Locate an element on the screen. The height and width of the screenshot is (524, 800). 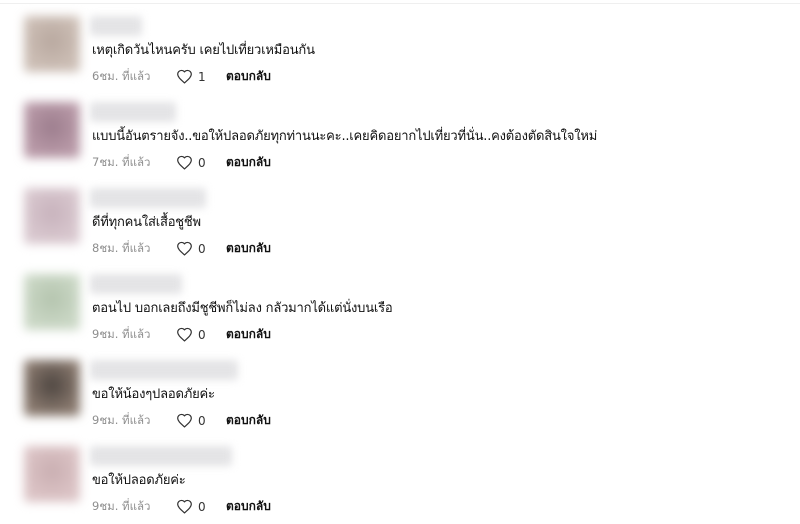
comment-meta: 8ชม. ที่แล้ว 0 ตอบกลับ is located at coordinates (181, 248).